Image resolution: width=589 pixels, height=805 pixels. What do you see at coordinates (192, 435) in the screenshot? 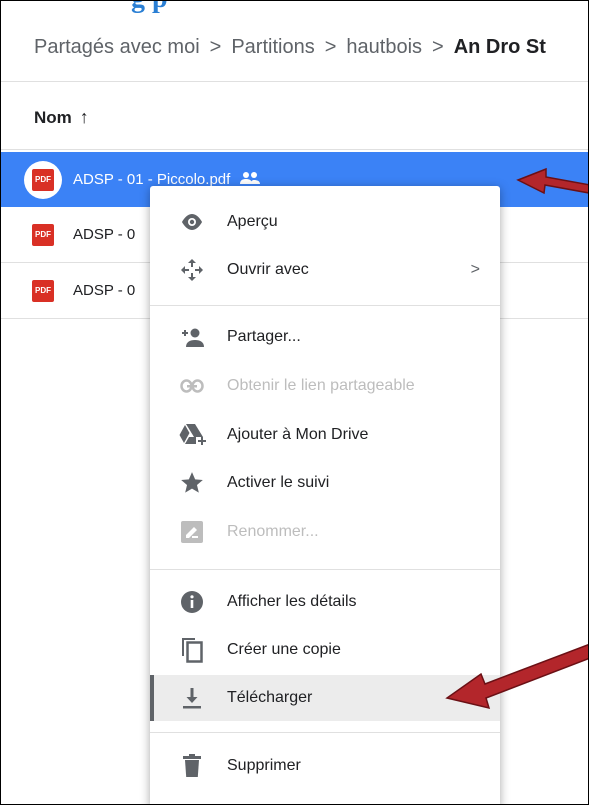
I see `drive-add-icon` at bounding box center [192, 435].